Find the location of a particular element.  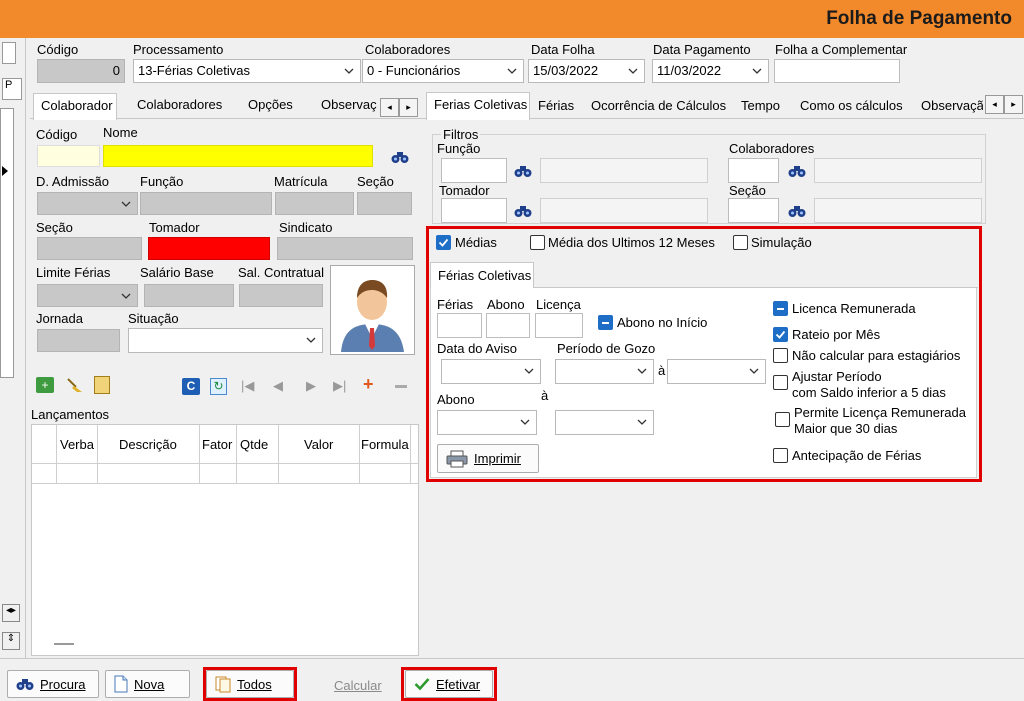

codigo-label: Código is located at coordinates (58, 49).